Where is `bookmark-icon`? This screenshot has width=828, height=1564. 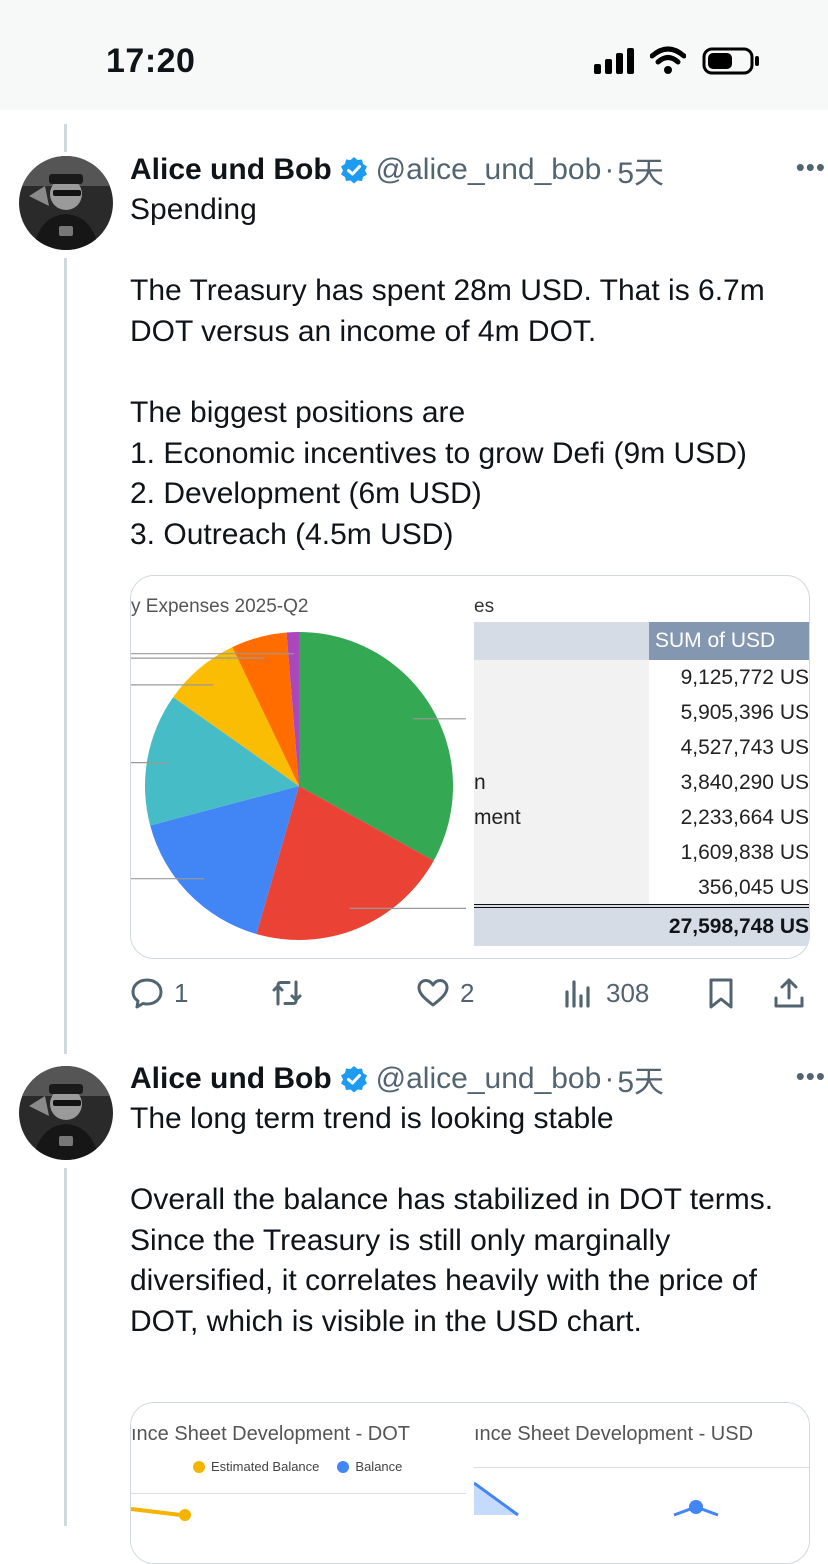
bookmark-icon is located at coordinates (721, 993).